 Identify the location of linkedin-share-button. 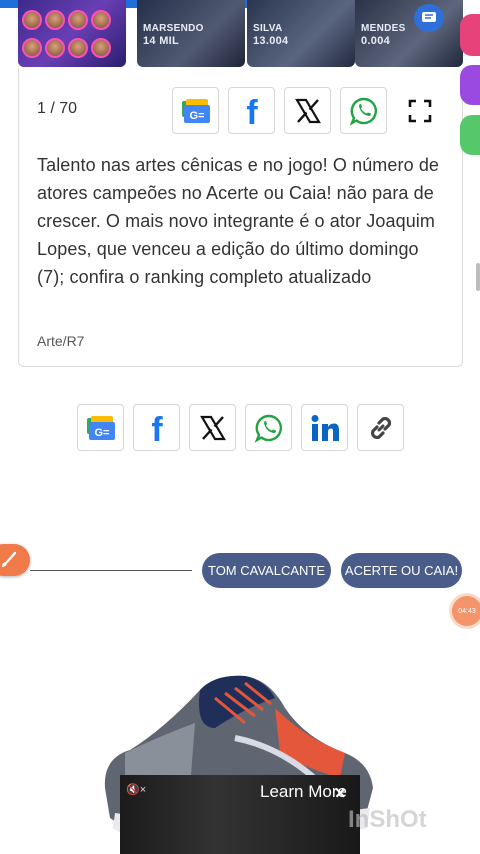
(324, 427).